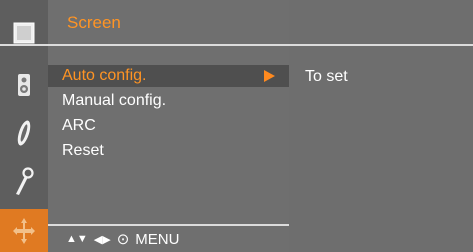 The image size is (473, 252). I want to click on setup-icon, so click(25, 181).